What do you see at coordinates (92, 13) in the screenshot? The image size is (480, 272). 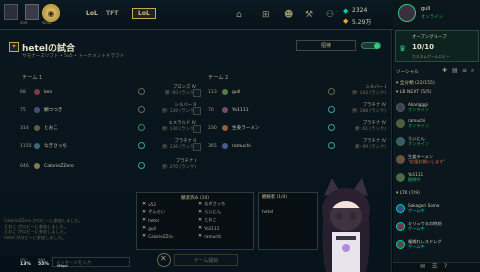 I see `tab-lol: LoL` at bounding box center [92, 13].